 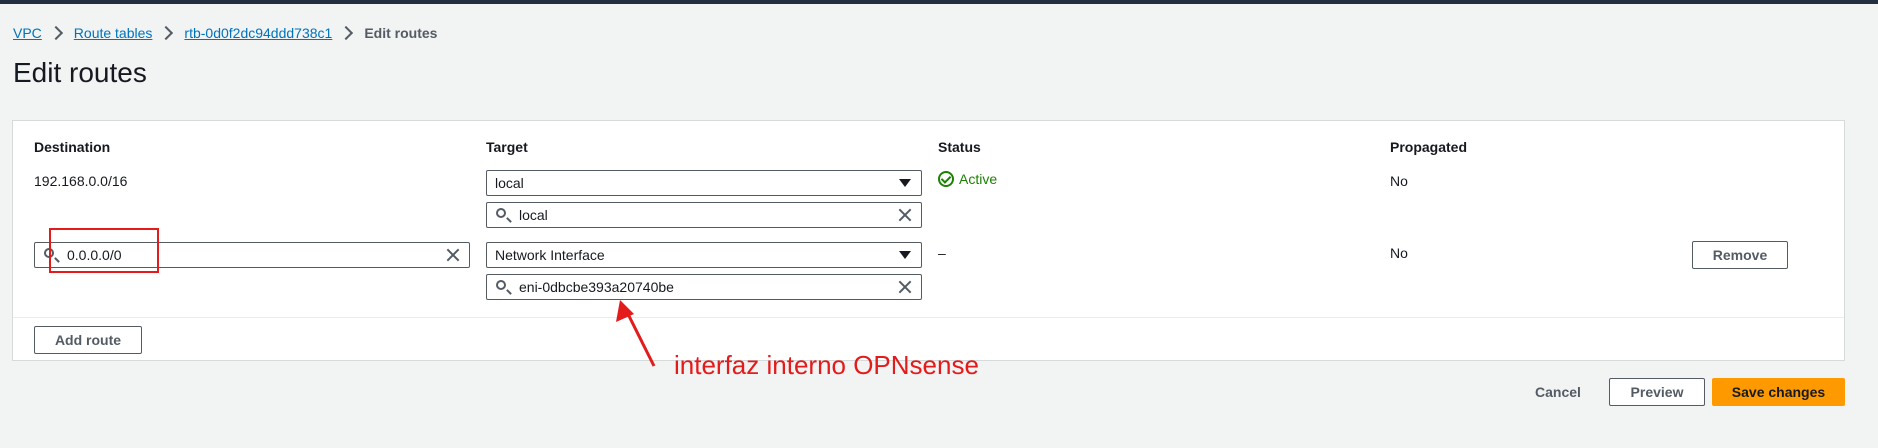 I want to click on cancel-button: Cancel, so click(x=1558, y=392).